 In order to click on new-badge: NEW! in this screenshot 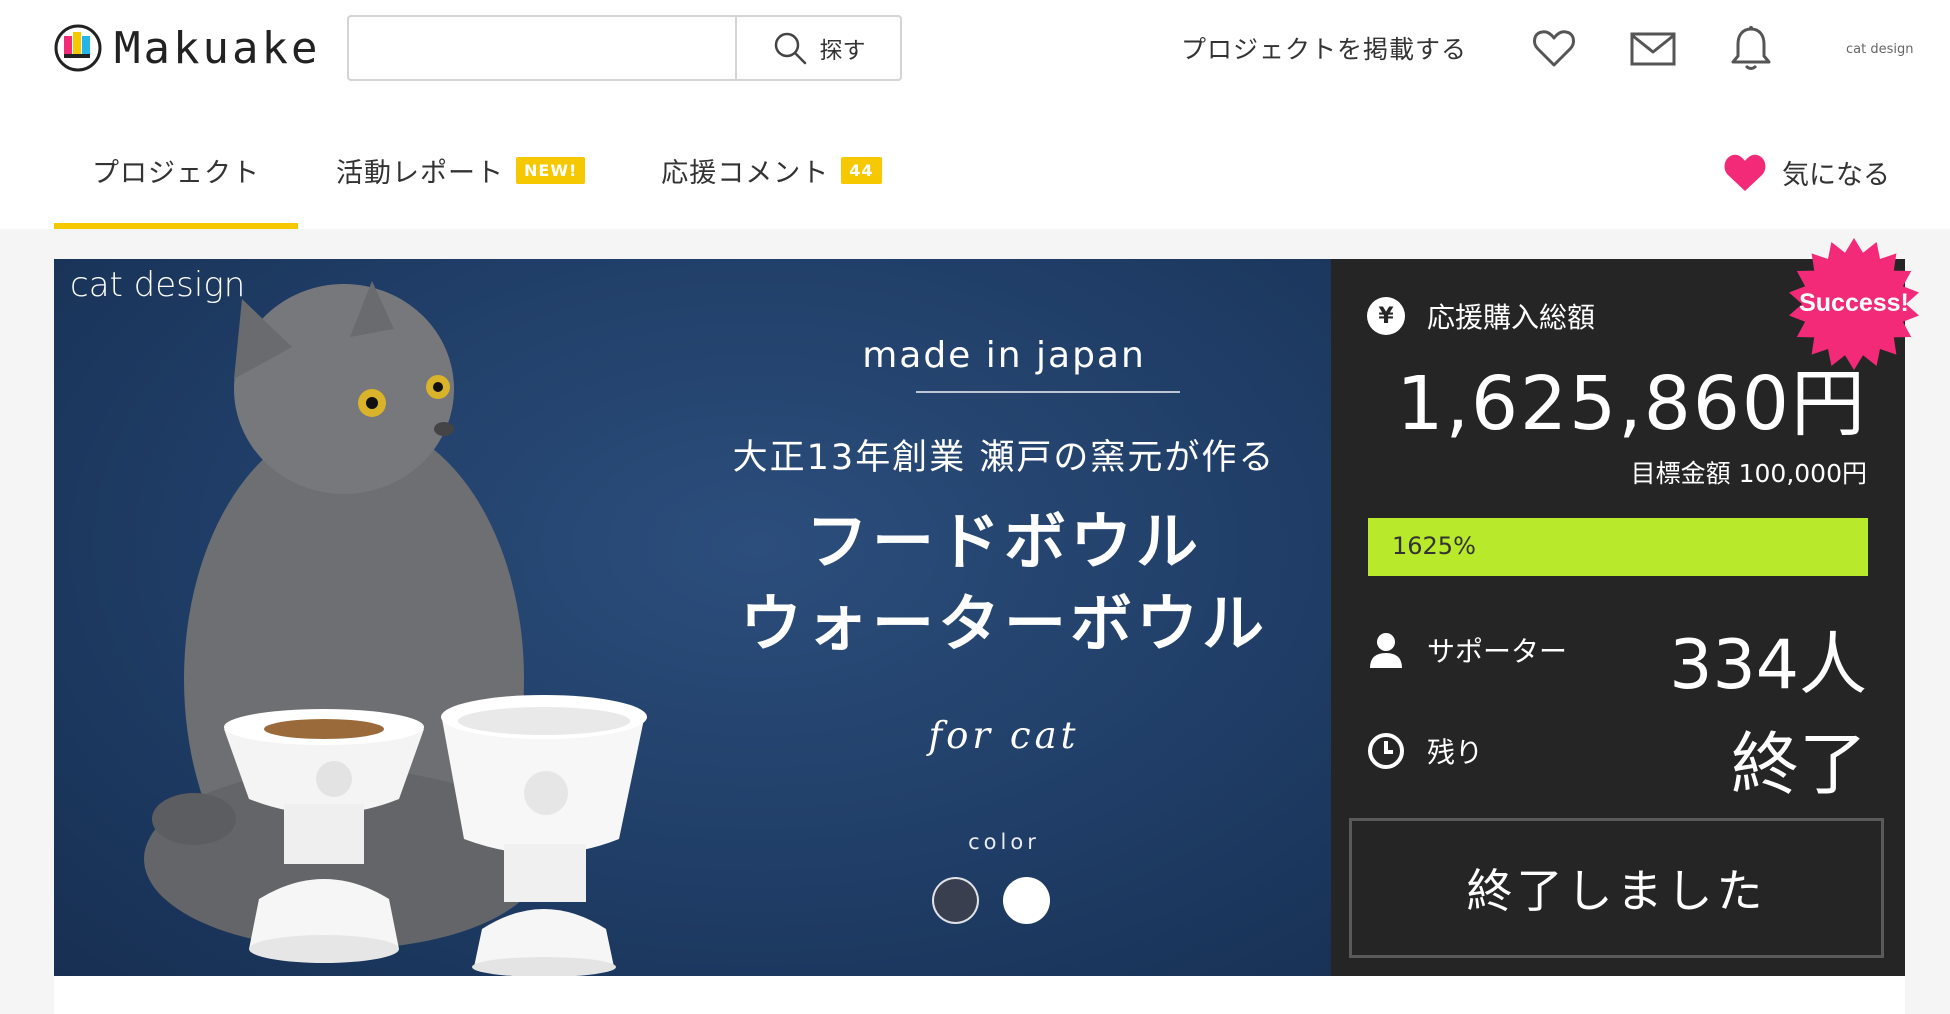, I will do `click(551, 170)`.